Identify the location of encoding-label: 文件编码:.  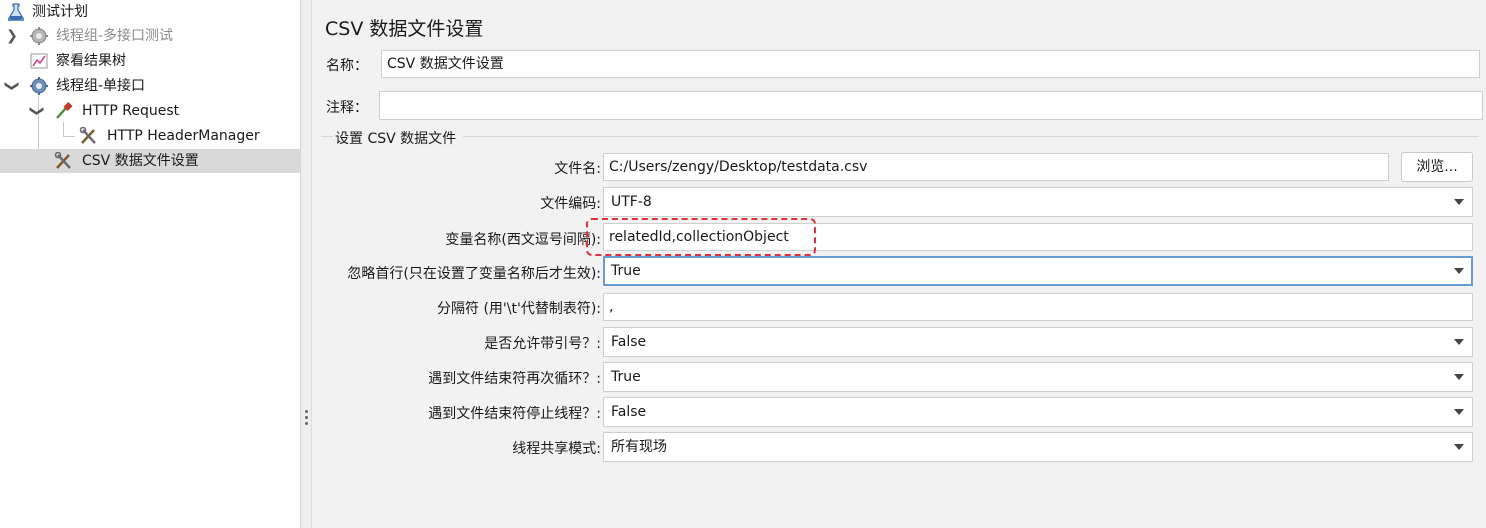
(570, 204).